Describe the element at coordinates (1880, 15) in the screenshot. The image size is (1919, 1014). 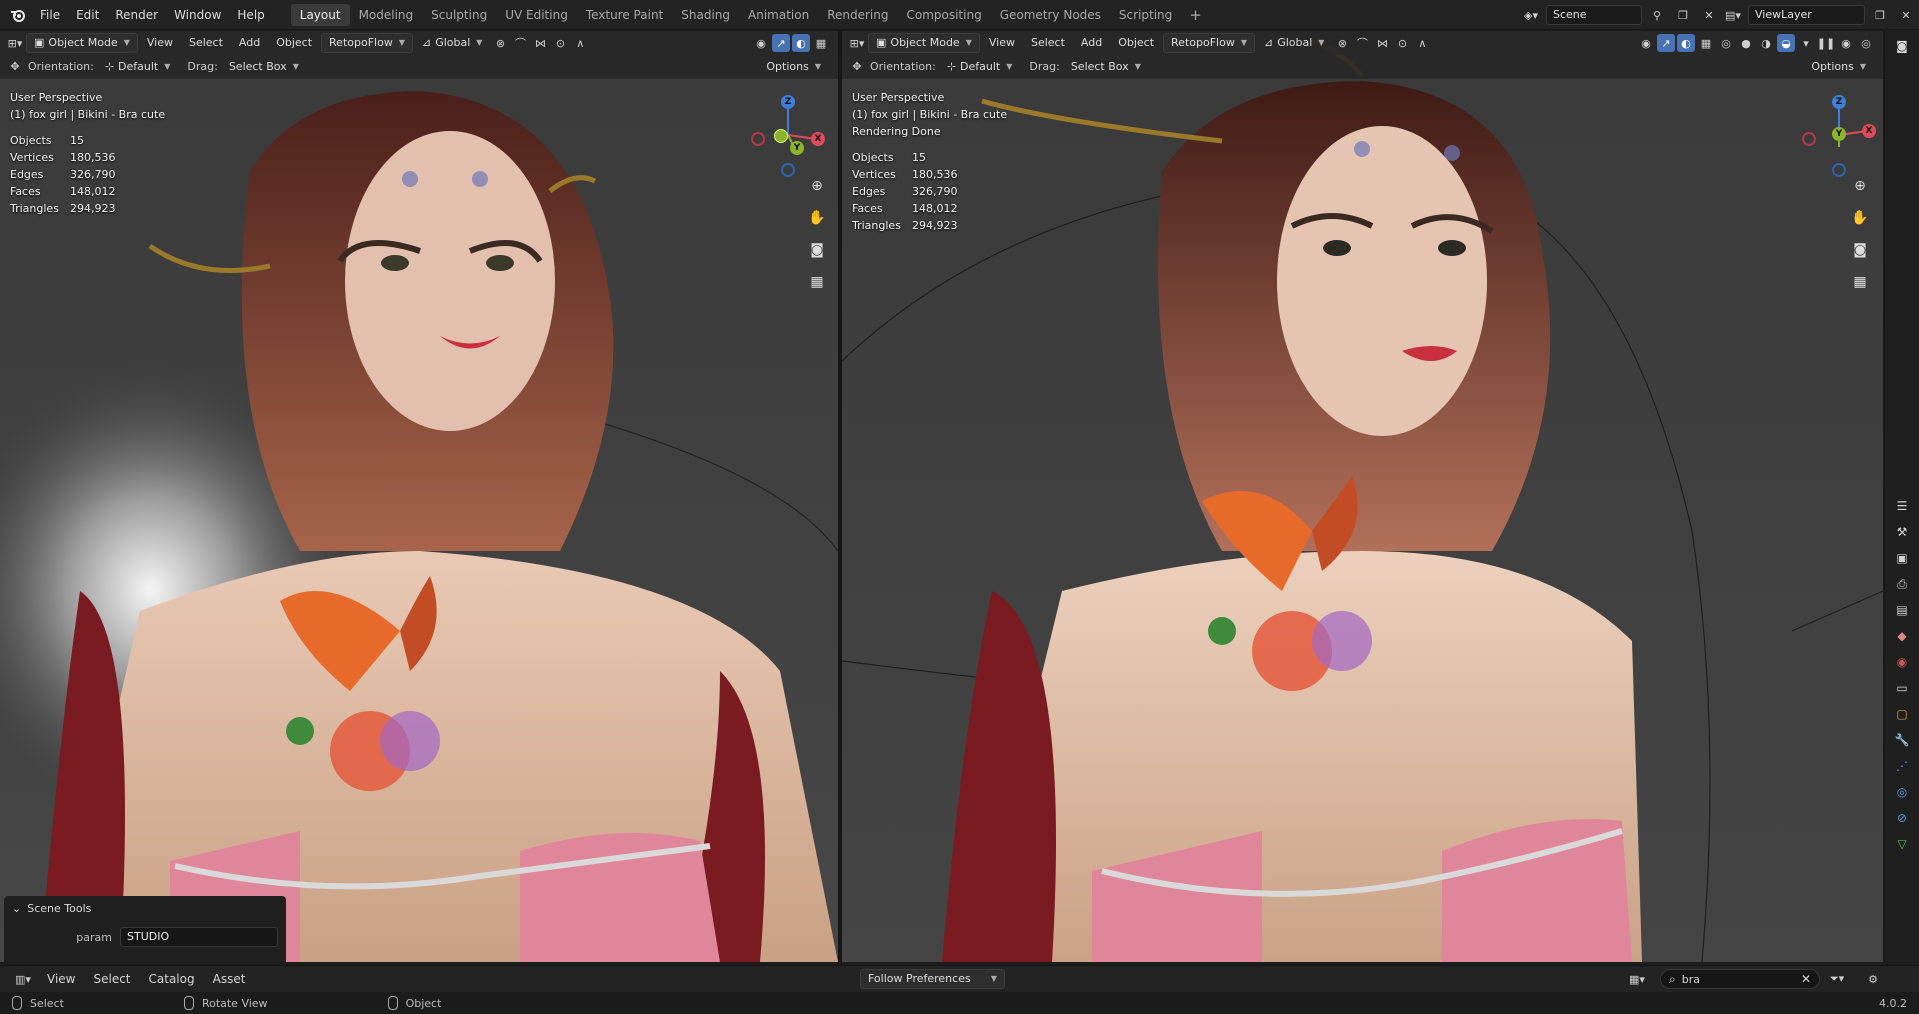
I see `new-view-layer-icon: ❐` at that location.